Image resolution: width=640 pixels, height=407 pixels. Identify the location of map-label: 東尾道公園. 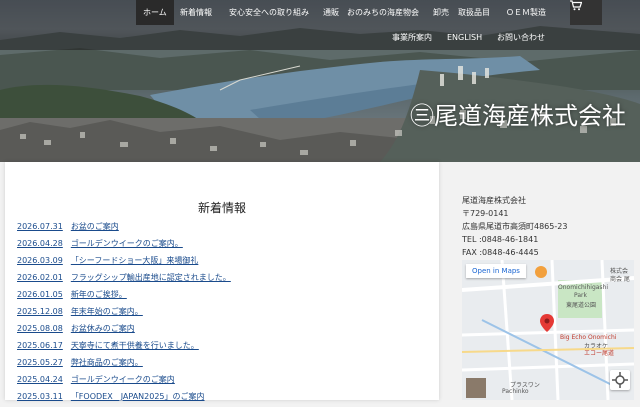
(581, 305).